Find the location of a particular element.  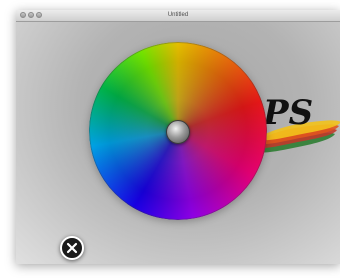

color-wheel-knob is located at coordinates (178, 132).